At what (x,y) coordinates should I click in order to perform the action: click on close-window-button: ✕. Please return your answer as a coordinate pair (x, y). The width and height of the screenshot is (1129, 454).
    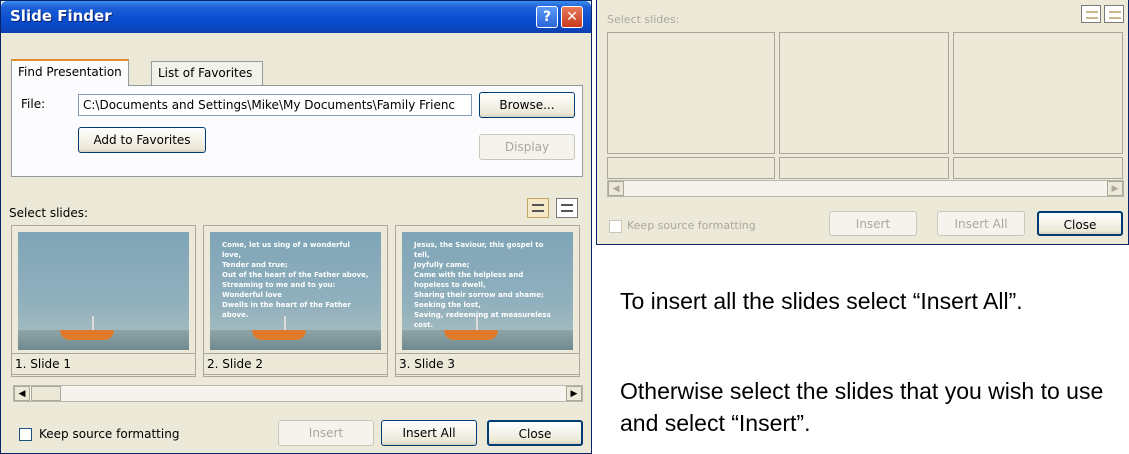
    Looking at the image, I should click on (572, 17).